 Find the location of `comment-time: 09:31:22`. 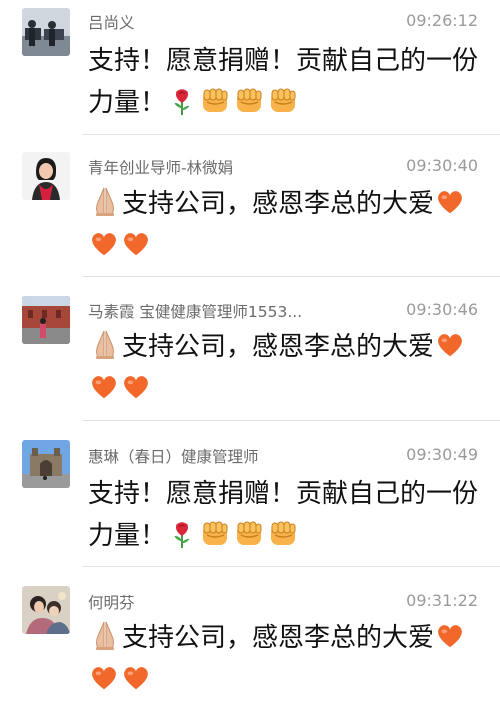

comment-time: 09:31:22 is located at coordinates (442, 600).